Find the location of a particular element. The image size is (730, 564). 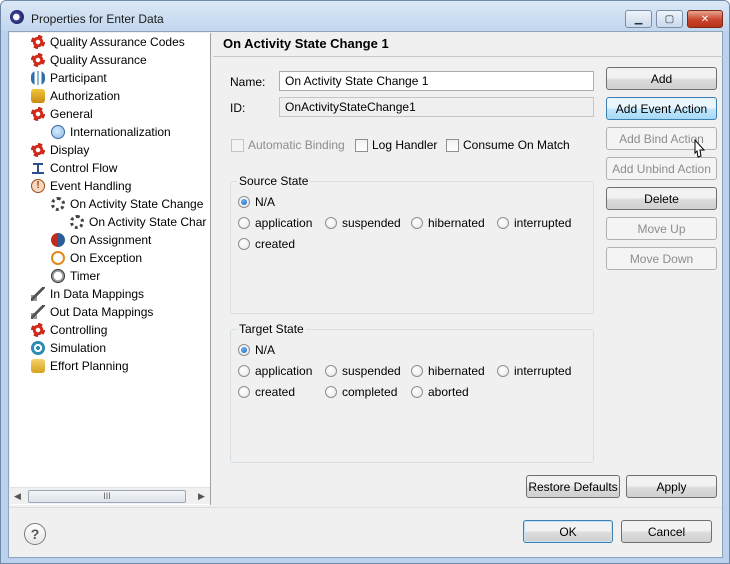

minimize-icon: ▁ is located at coordinates (638, 19).